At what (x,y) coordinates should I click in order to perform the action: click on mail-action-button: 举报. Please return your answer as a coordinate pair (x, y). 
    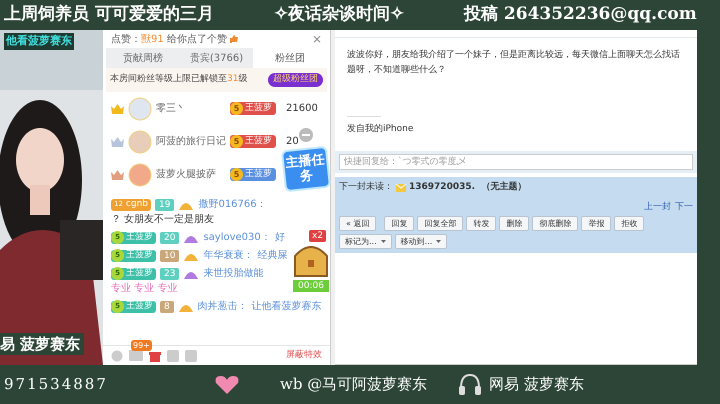
    Looking at the image, I should click on (596, 223).